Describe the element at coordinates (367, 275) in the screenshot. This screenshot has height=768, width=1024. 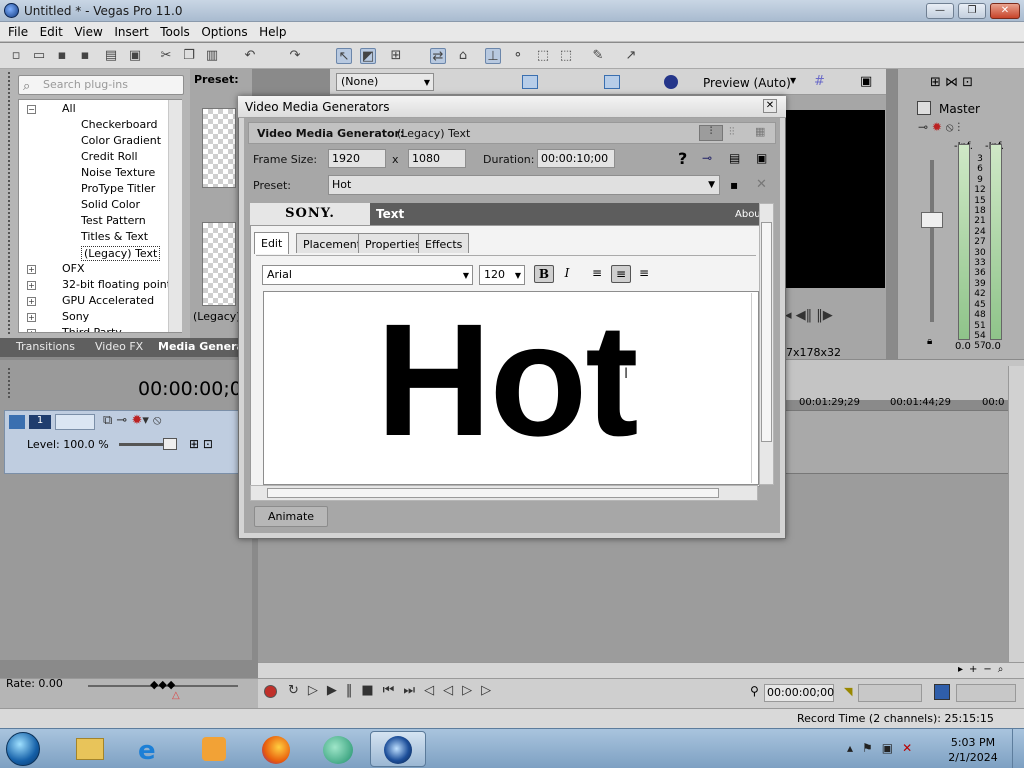
I see `font-family-select: Arial ▼` at that location.